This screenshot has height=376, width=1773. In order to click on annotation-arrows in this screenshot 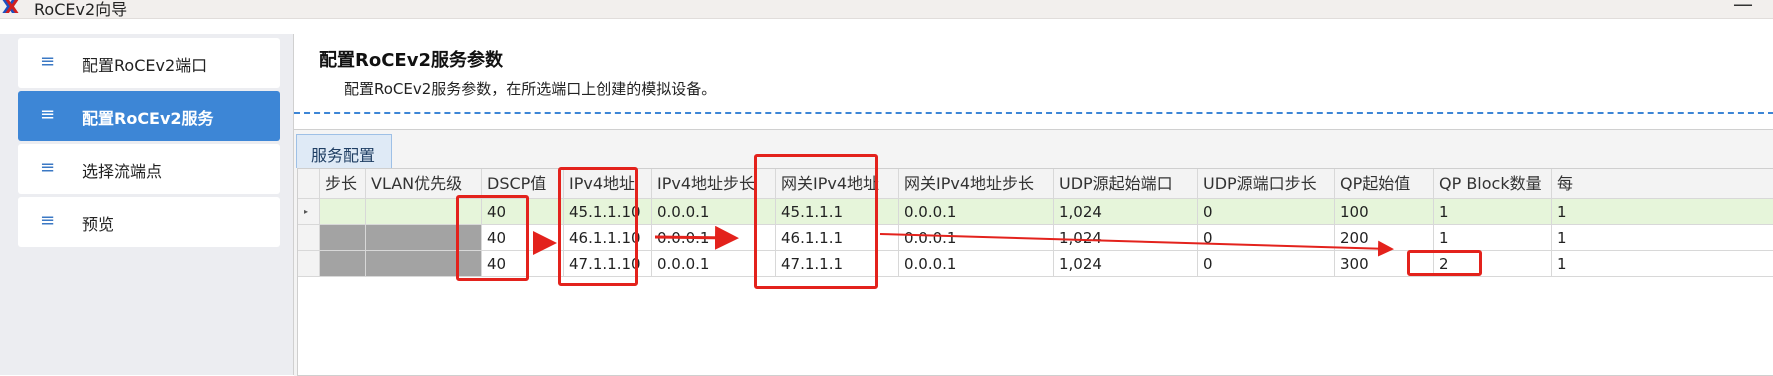, I will do `click(963, 241)`.